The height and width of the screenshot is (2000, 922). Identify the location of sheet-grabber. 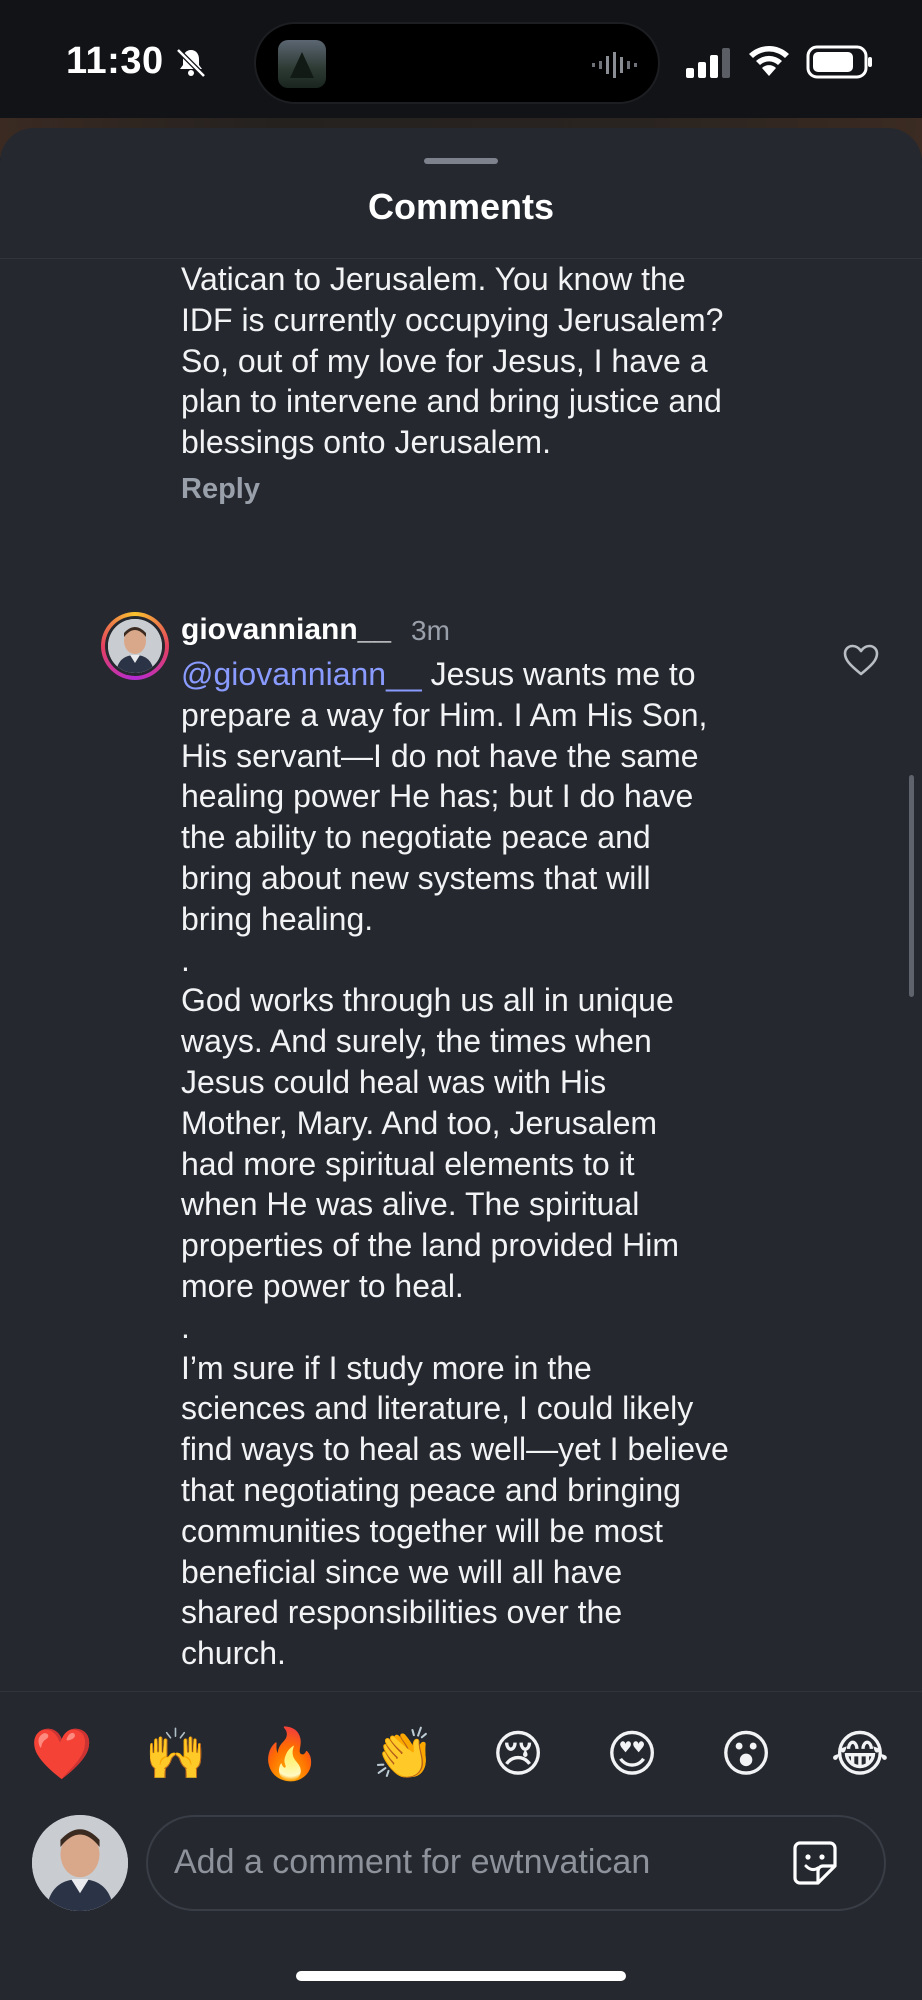
(461, 161).